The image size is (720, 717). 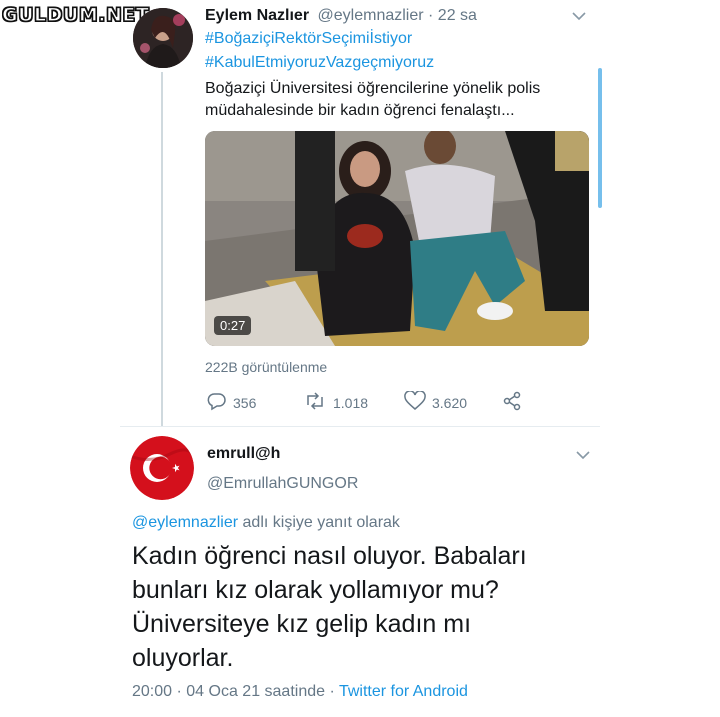 I want to click on scrollbar, so click(x=600, y=138).